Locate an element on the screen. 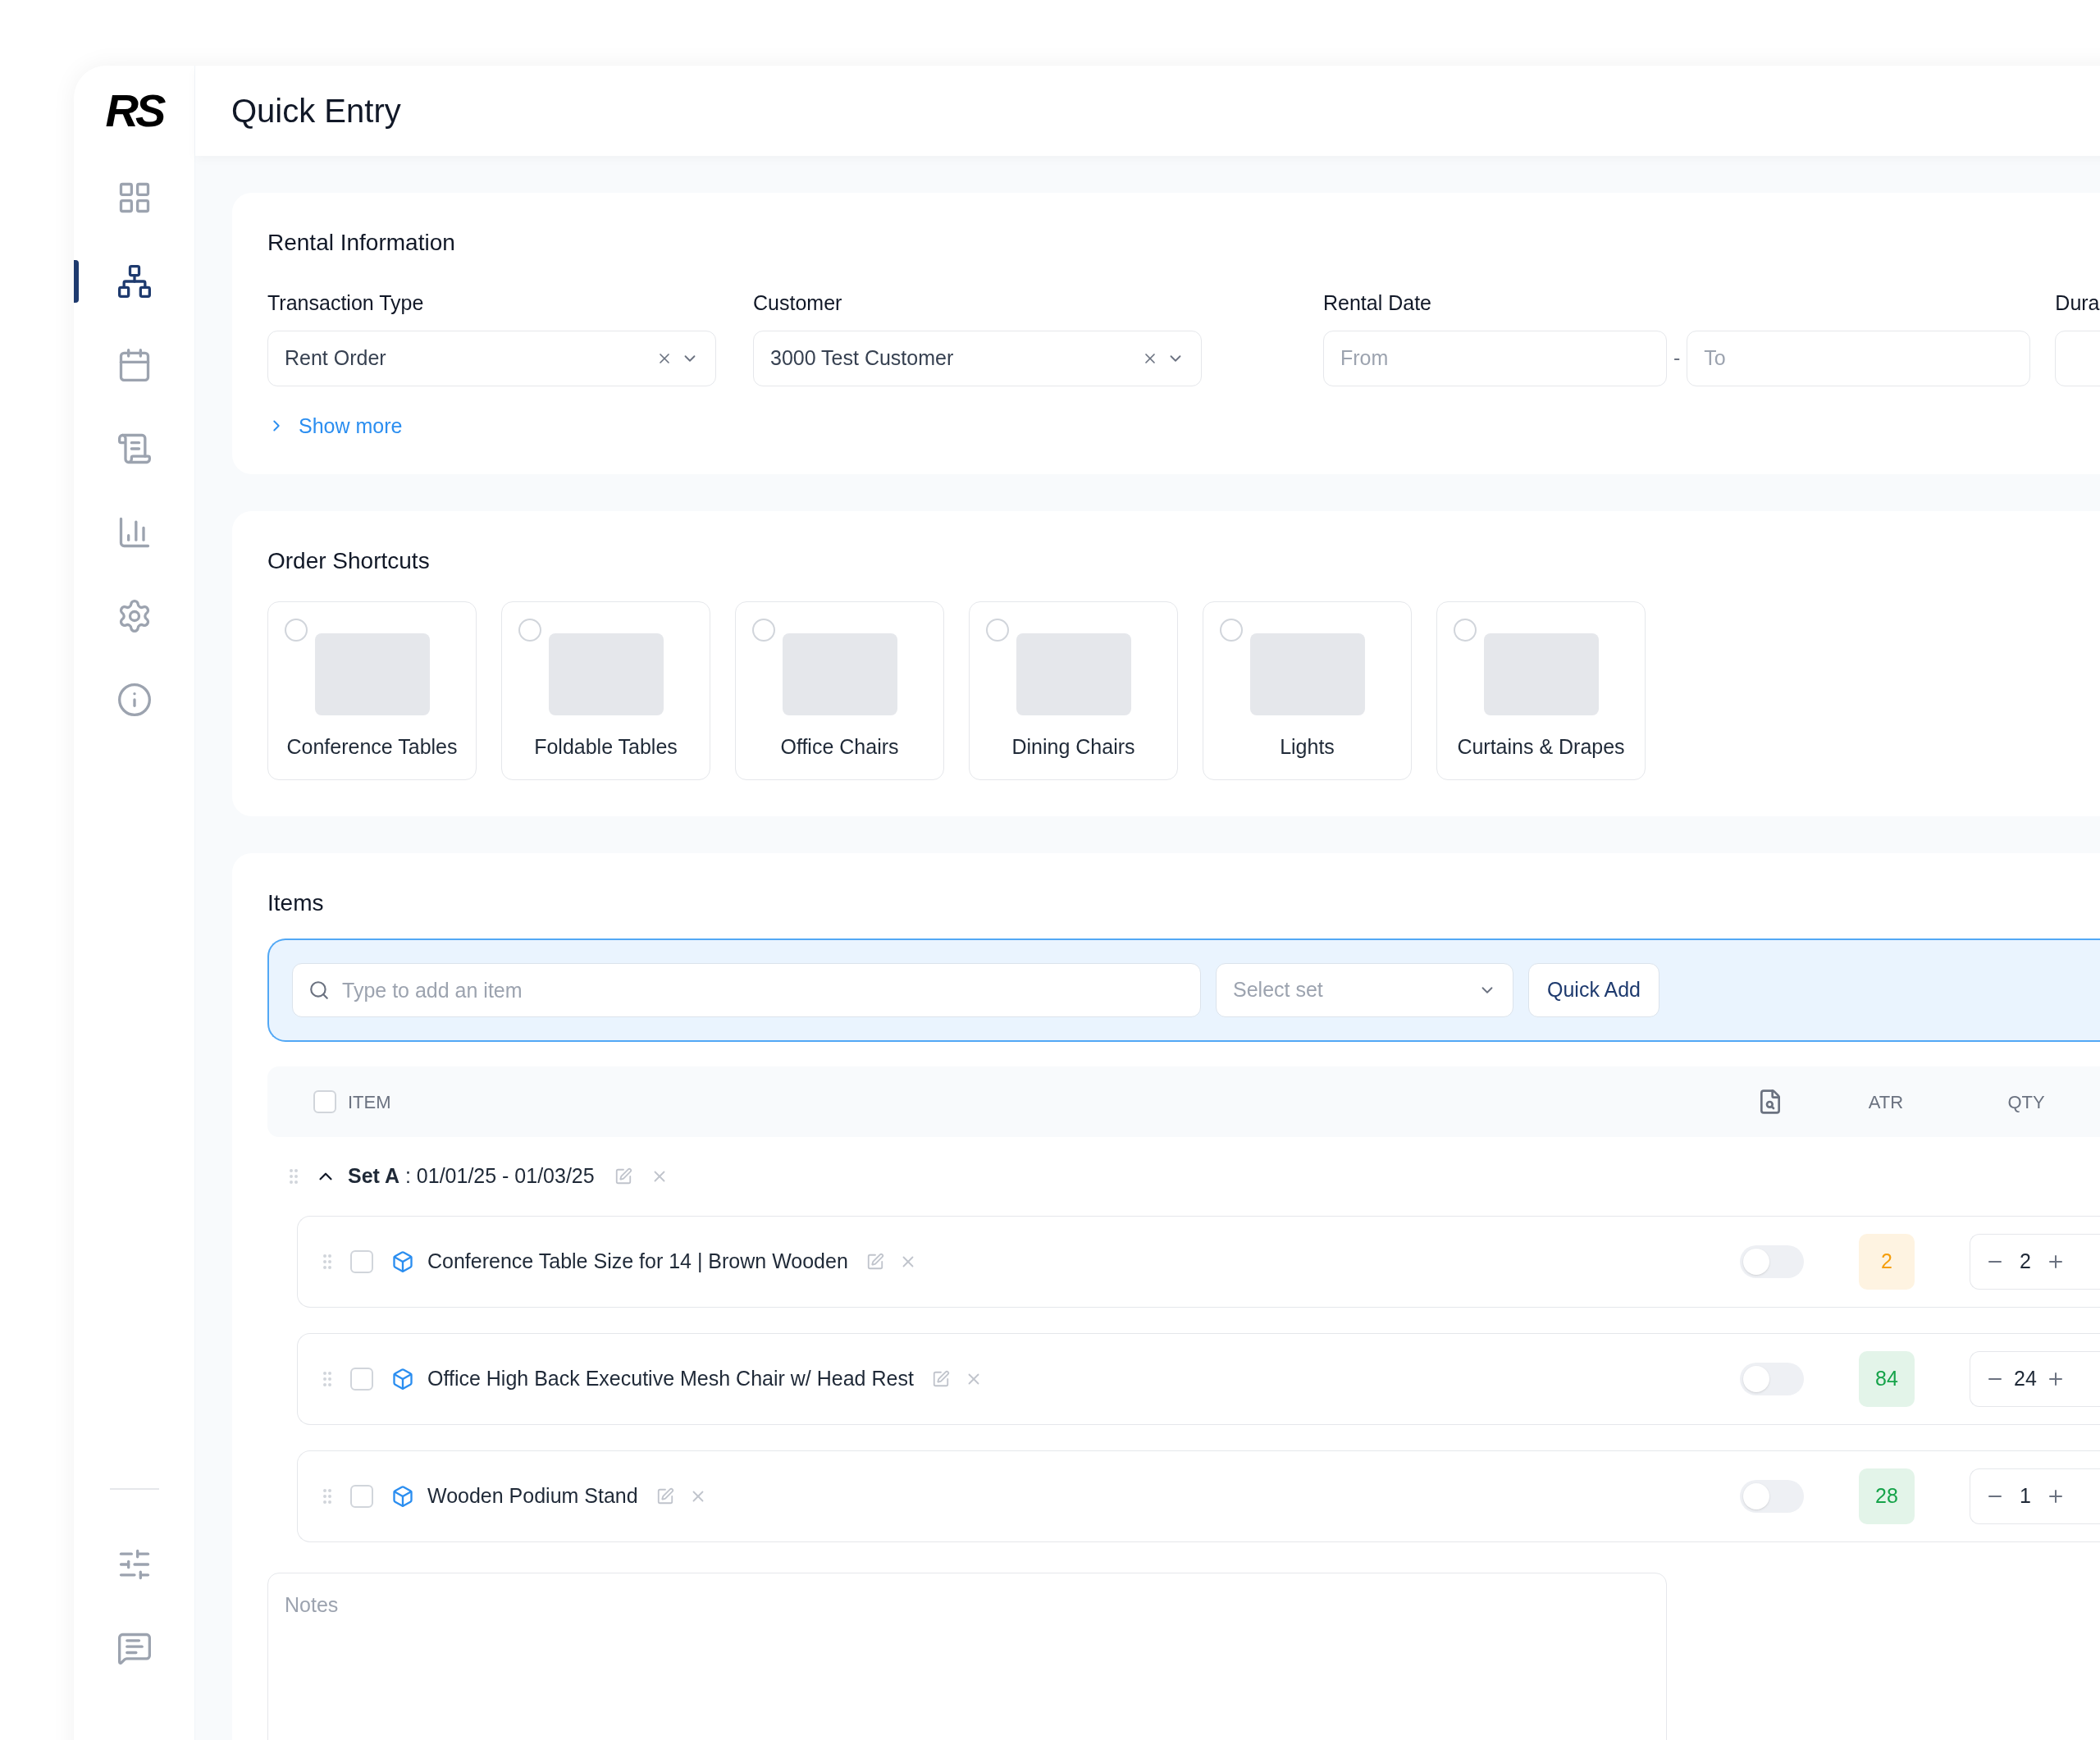 This screenshot has height=1740, width=2100. field-label: Transaction Type is located at coordinates (346, 303).